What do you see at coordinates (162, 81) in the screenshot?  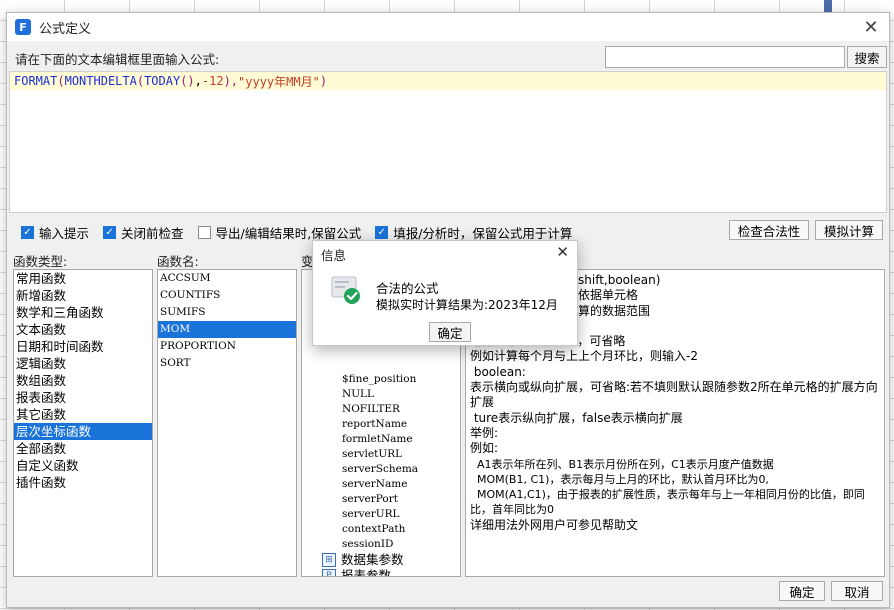 I see `formula-token: TODAY` at bounding box center [162, 81].